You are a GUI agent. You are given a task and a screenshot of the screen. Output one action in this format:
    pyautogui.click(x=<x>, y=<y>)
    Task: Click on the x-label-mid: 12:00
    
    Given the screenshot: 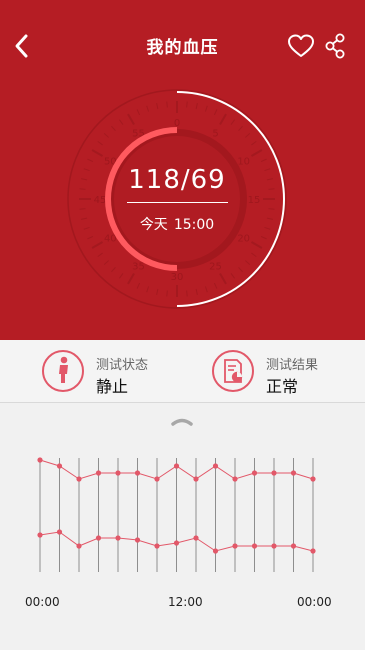 What is the action you would take?
    pyautogui.click(x=185, y=602)
    